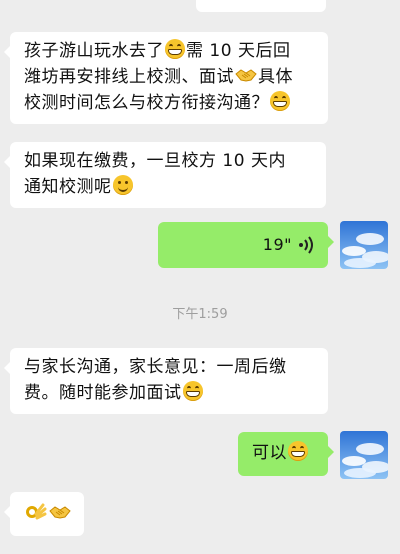  Describe the element at coordinates (200, 314) in the screenshot. I see `timestamp: 下午1:59` at that location.